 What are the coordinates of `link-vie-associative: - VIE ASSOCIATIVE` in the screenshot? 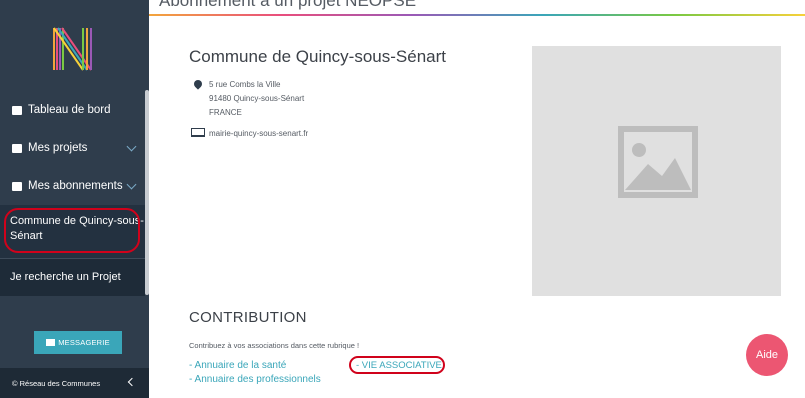 It's located at (399, 365).